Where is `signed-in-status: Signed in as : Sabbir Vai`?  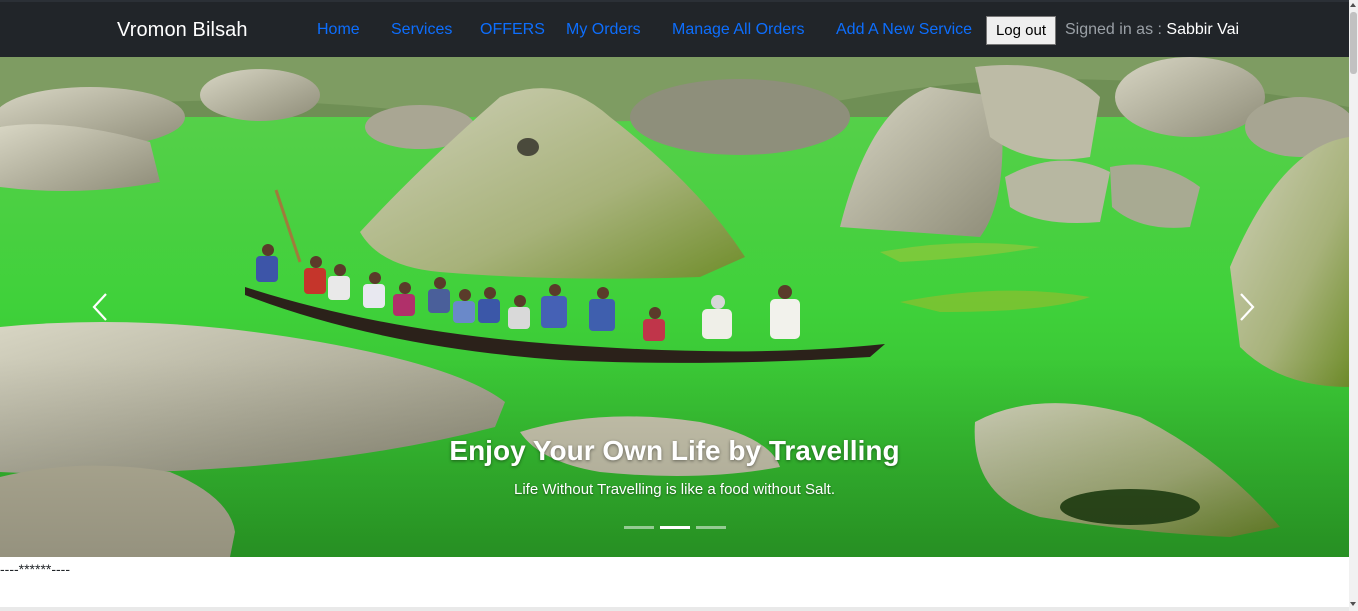 signed-in-status: Signed in as : Sabbir Vai is located at coordinates (1152, 30).